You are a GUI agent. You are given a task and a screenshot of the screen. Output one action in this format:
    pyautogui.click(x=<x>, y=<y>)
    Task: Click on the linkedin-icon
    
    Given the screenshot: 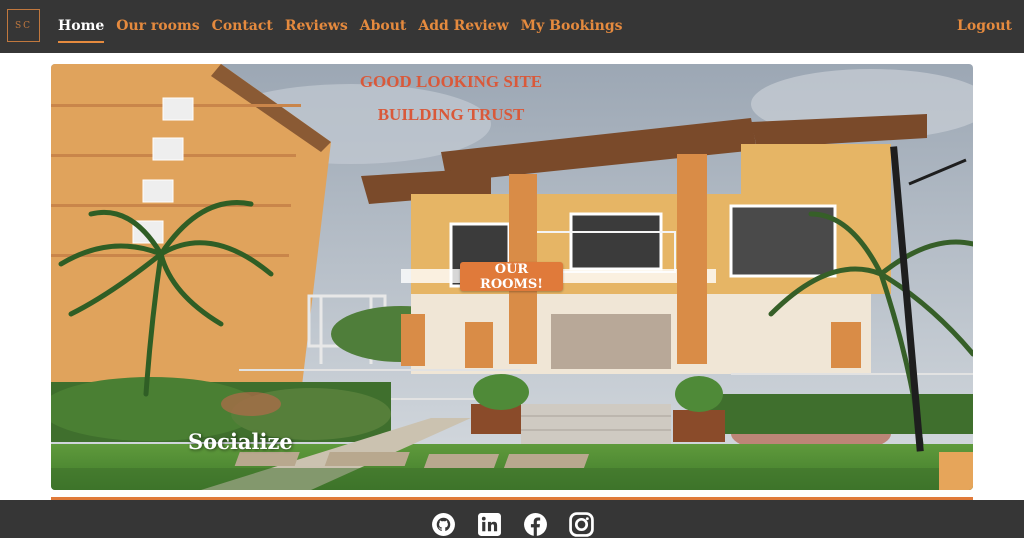 What is the action you would take?
    pyautogui.click(x=489, y=524)
    